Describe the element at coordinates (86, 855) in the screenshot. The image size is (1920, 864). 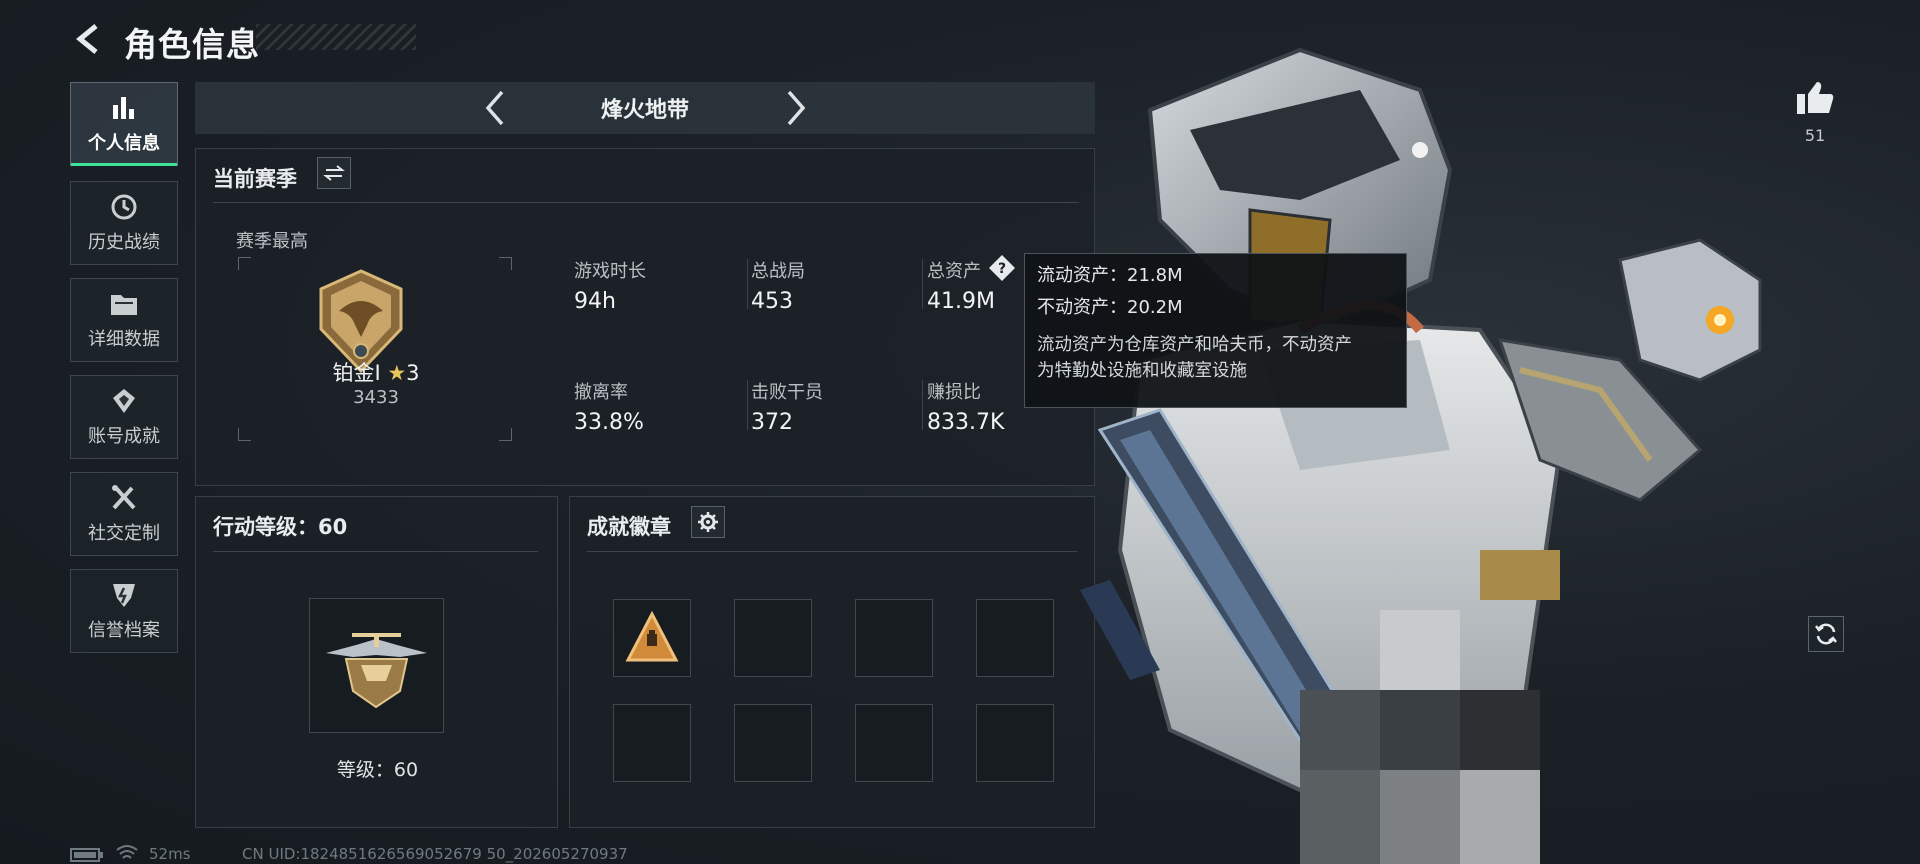
I see `battery-icon` at that location.